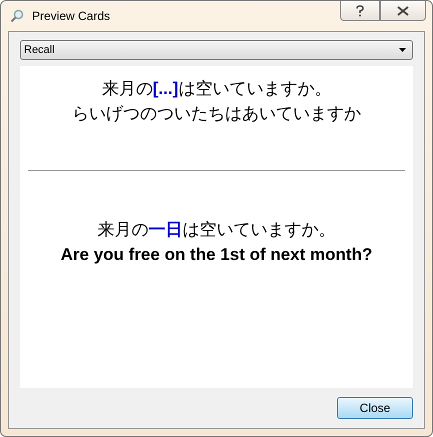 This screenshot has width=433, height=437. What do you see at coordinates (216, 113) in the screenshot?
I see `card-text: らいげつのついたちはあいていますか` at bounding box center [216, 113].